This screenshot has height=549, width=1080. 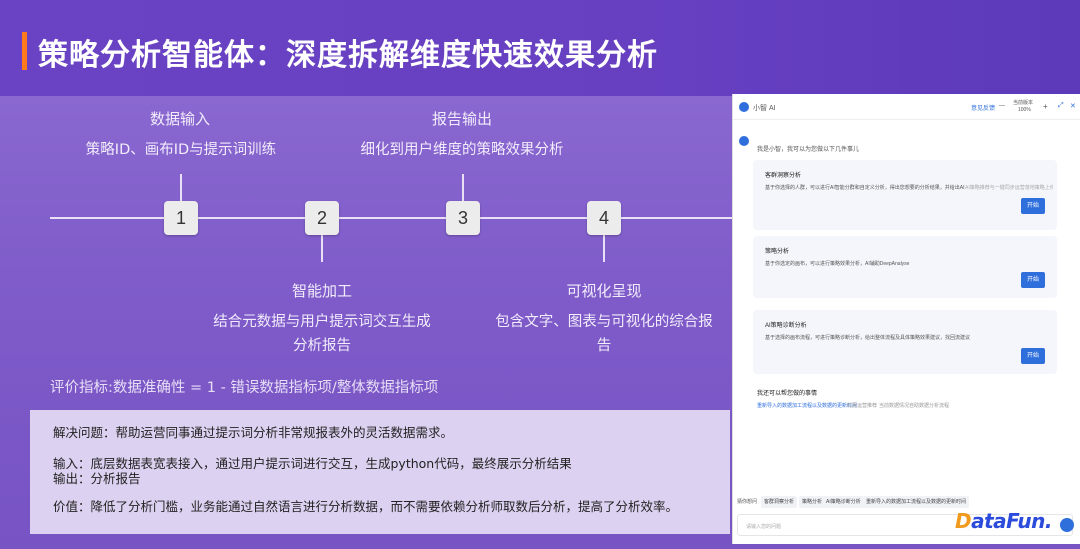 What do you see at coordinates (783, 176) in the screenshot?
I see `card1-title: 客群洞察分析` at bounding box center [783, 176].